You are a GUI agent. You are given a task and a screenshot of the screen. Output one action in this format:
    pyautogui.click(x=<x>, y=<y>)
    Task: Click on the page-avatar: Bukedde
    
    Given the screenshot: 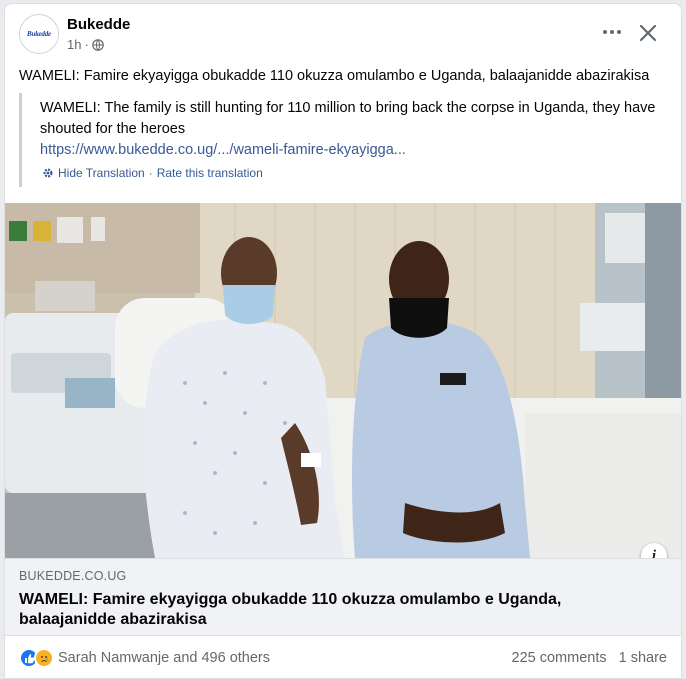 What is the action you would take?
    pyautogui.click(x=39, y=34)
    